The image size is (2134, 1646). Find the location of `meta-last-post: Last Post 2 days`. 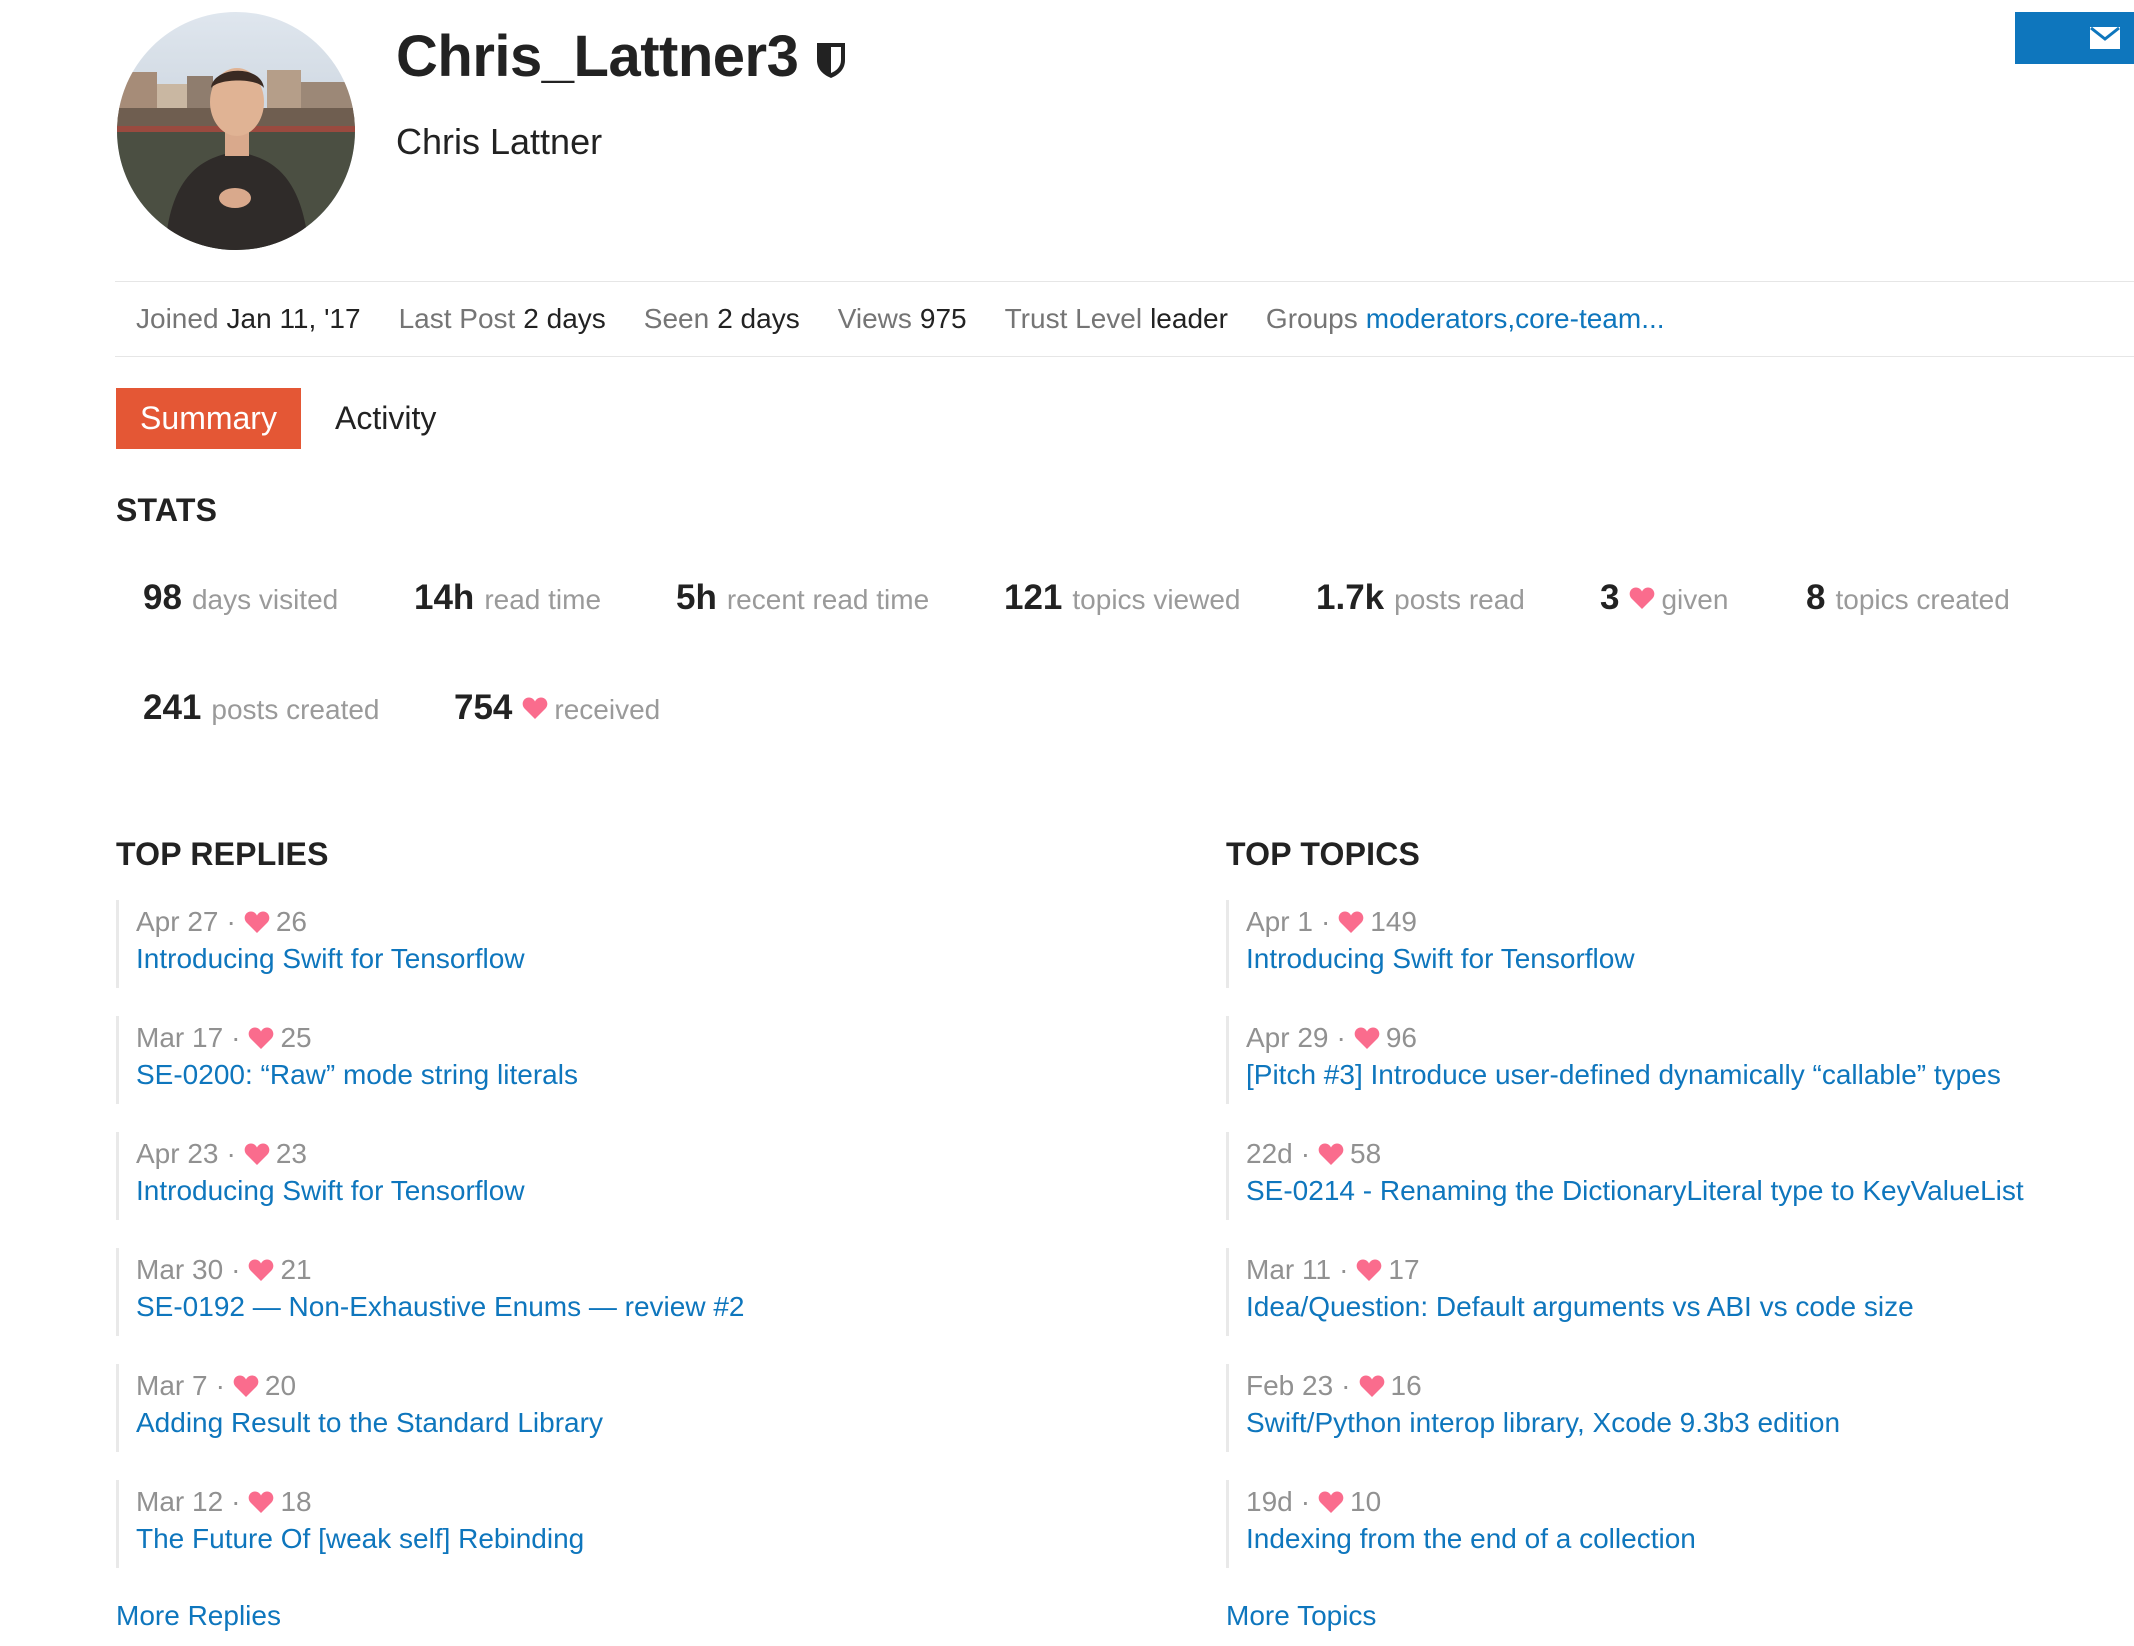

meta-last-post: Last Post 2 days is located at coordinates (502, 318).